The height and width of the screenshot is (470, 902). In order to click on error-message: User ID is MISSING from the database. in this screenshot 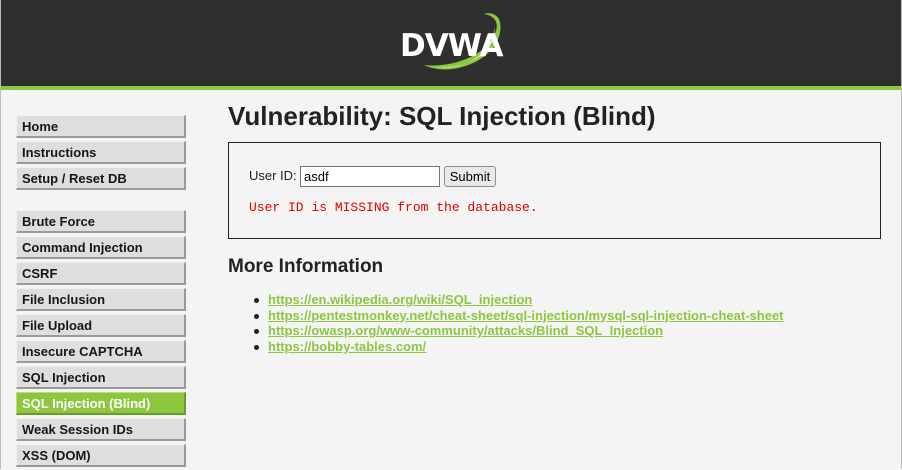, I will do `click(393, 207)`.